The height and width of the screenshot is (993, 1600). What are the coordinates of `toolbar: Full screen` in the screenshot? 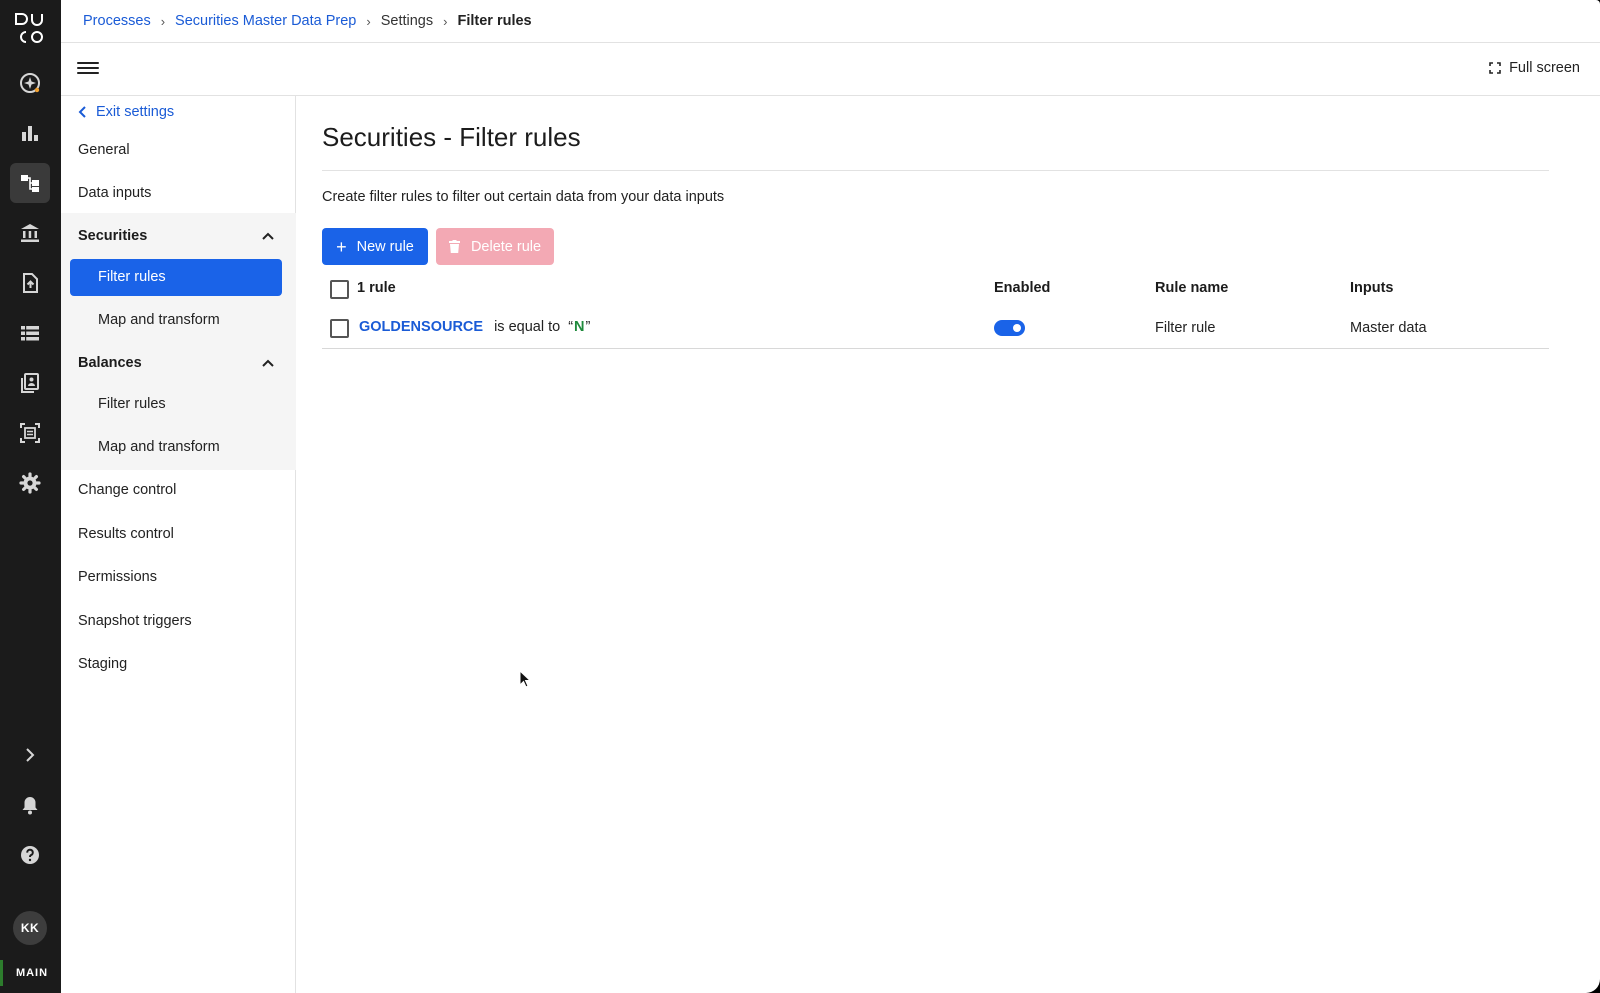 It's located at (830, 69).